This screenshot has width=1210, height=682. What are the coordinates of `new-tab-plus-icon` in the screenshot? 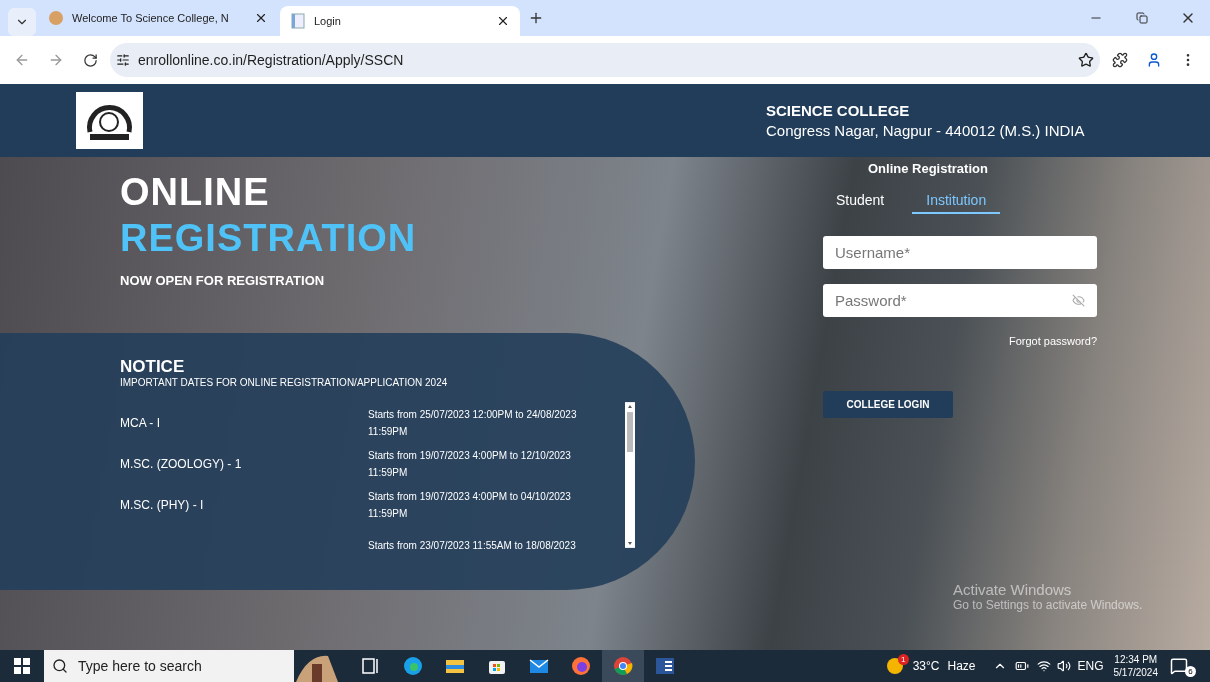 It's located at (536, 18).